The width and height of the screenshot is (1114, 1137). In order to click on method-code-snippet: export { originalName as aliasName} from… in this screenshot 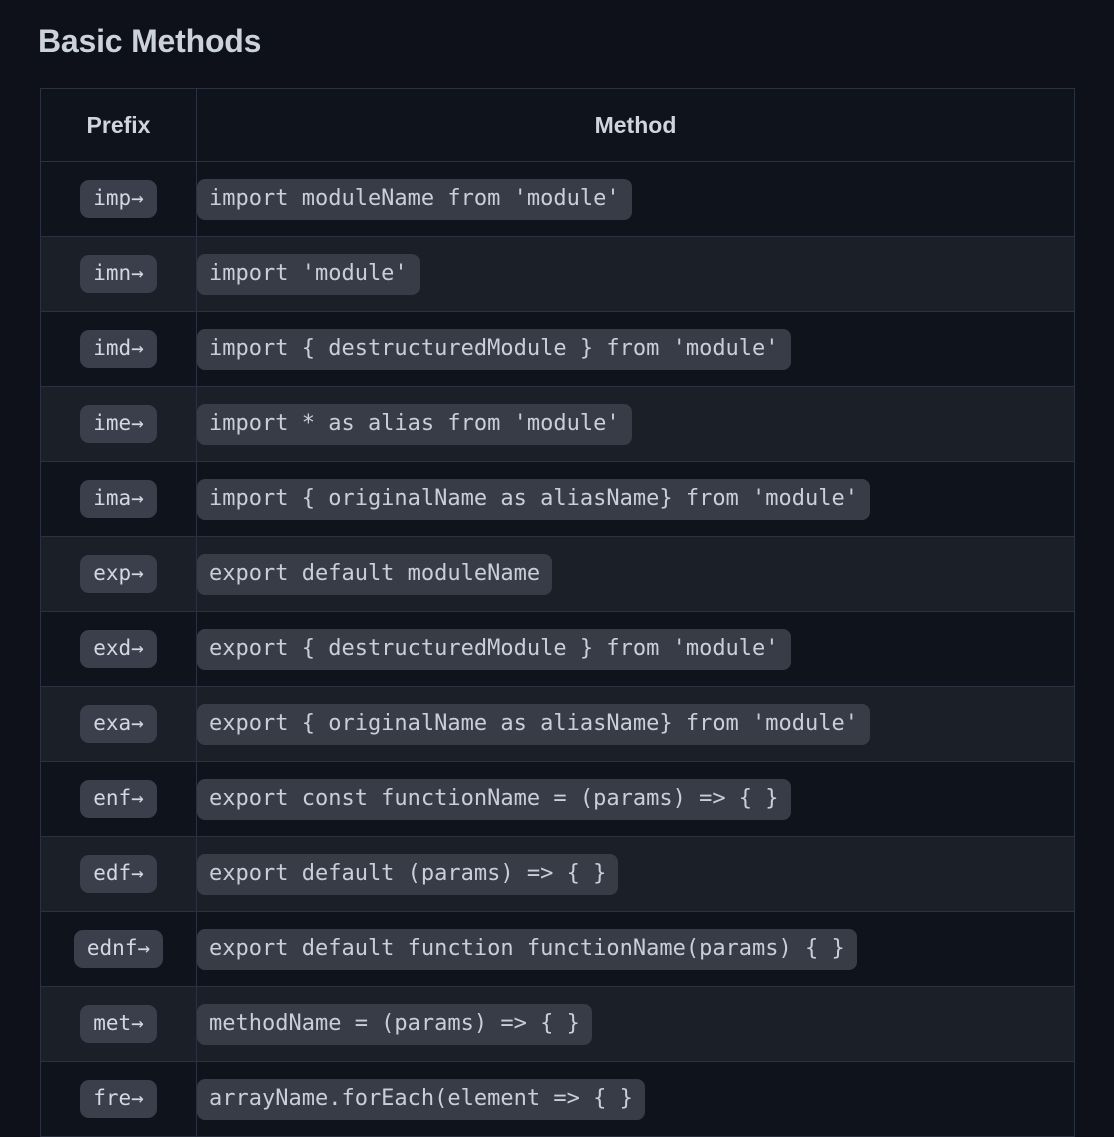, I will do `click(534, 724)`.